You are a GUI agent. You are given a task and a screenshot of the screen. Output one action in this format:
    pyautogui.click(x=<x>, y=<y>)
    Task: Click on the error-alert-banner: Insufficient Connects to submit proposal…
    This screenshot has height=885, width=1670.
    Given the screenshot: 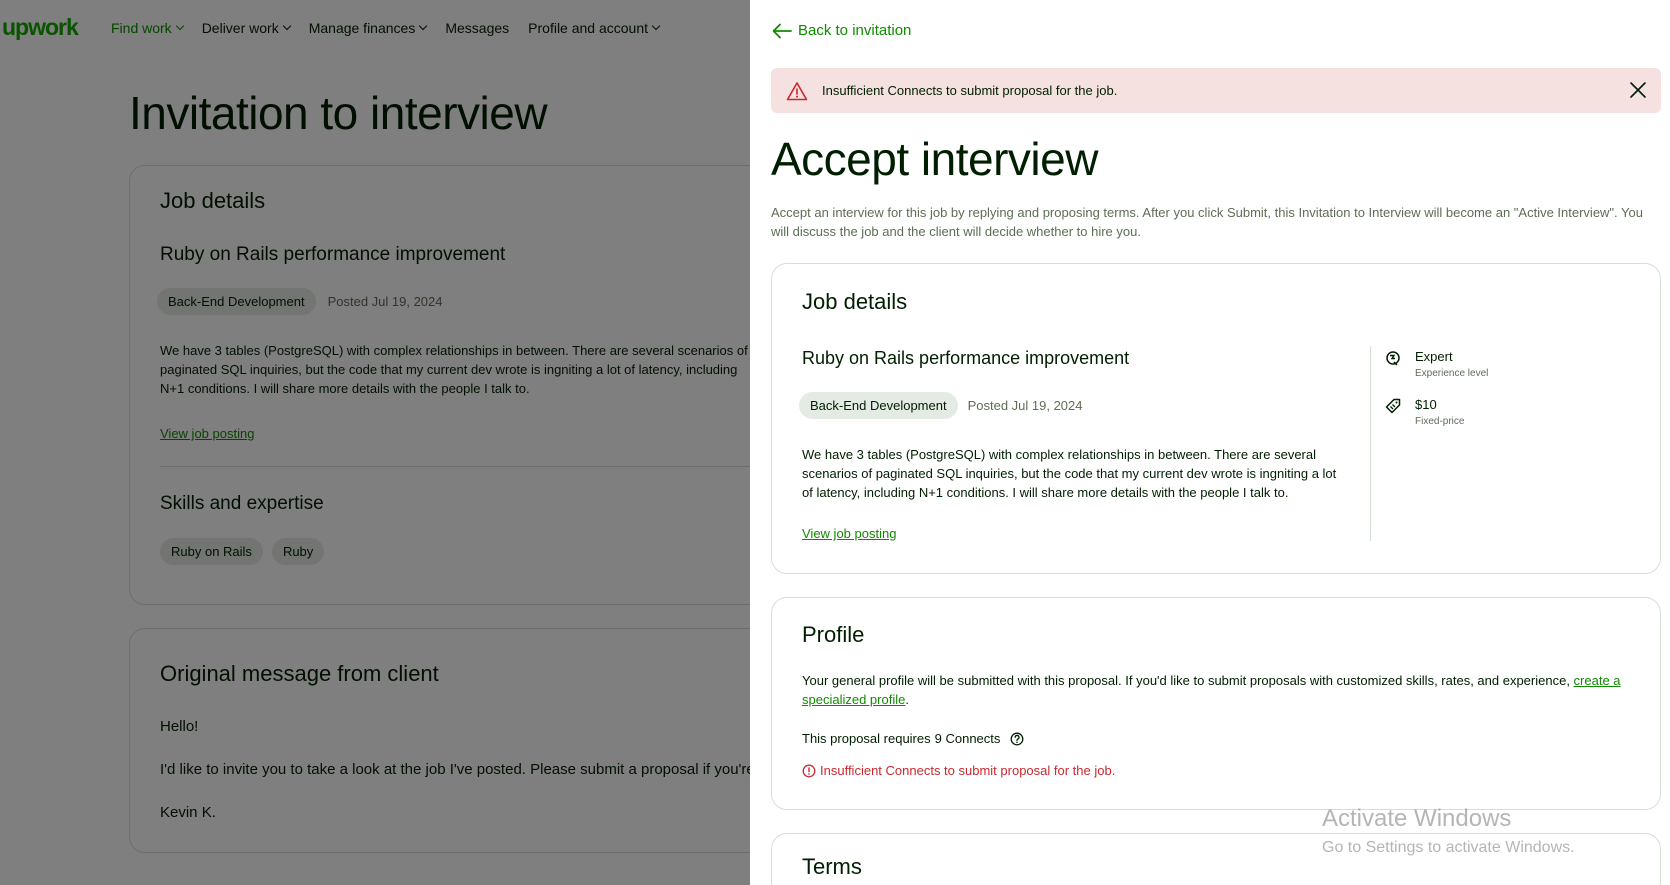 What is the action you would take?
    pyautogui.click(x=1216, y=90)
    